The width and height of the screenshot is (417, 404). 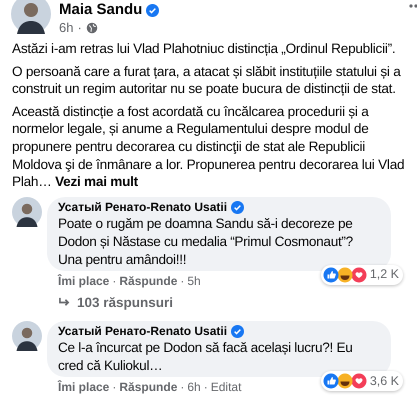 What do you see at coordinates (194, 387) in the screenshot?
I see `comment-time: 6h` at bounding box center [194, 387].